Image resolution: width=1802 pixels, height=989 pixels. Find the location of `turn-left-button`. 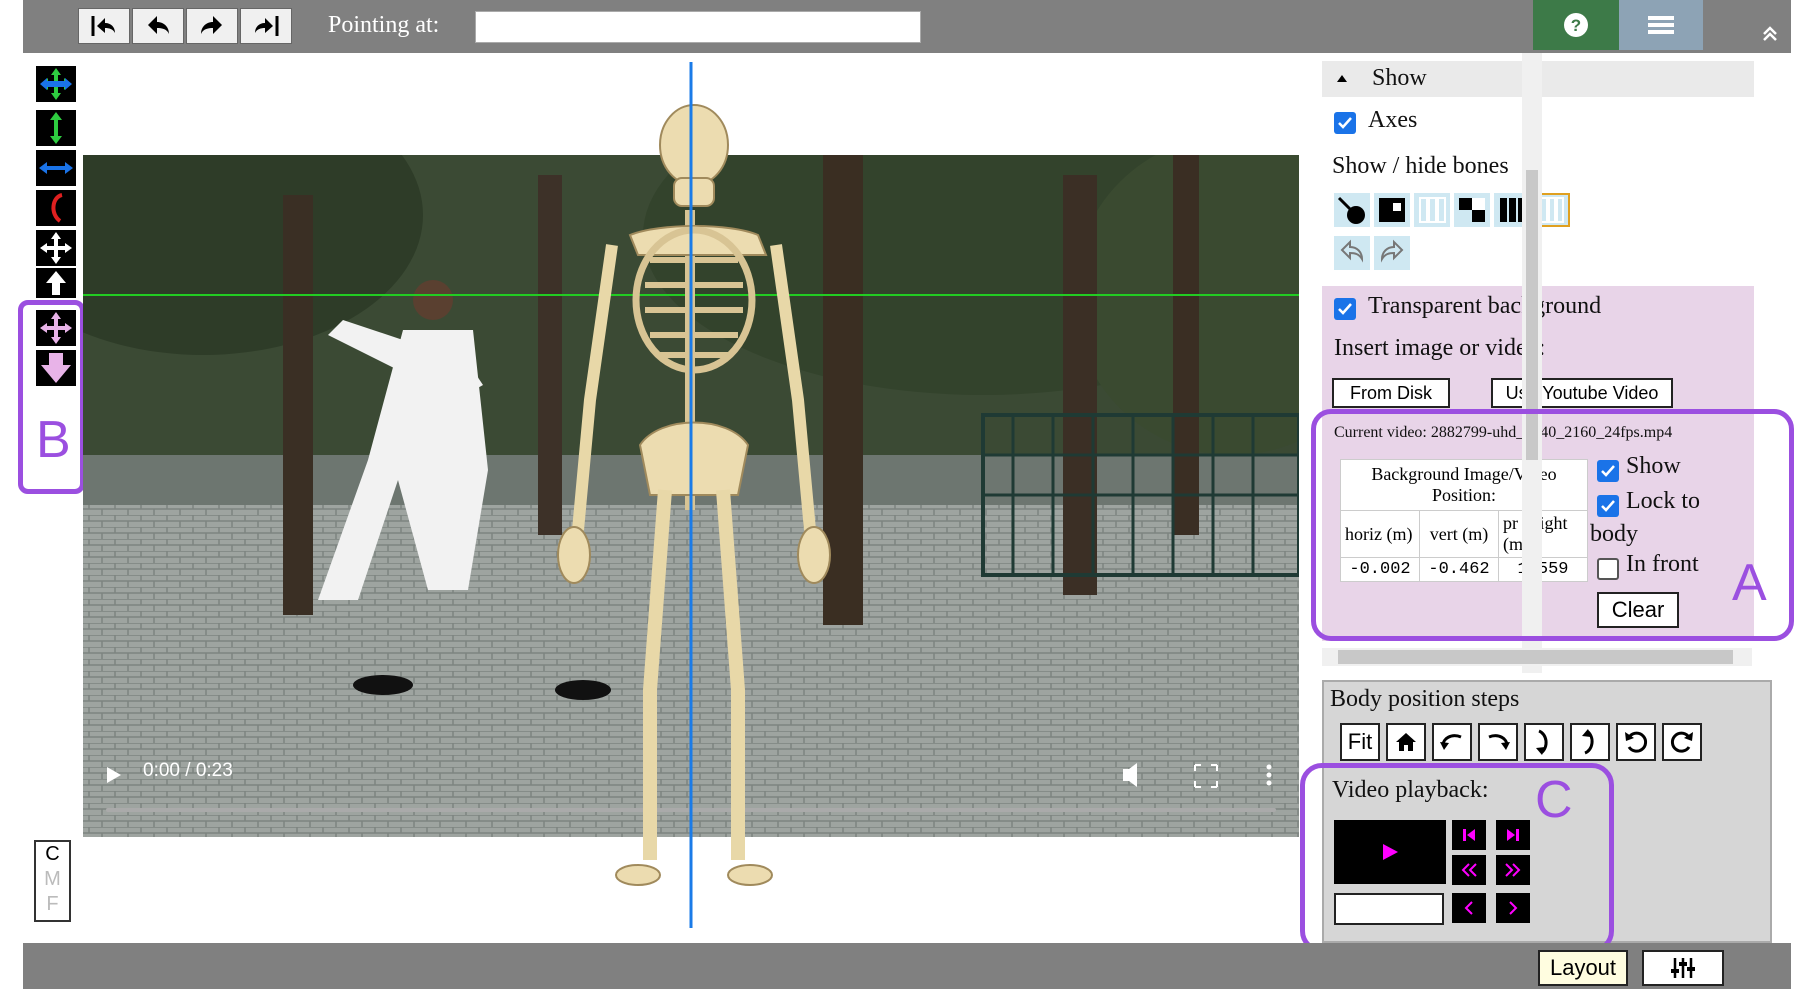

turn-left-button is located at coordinates (1452, 742).